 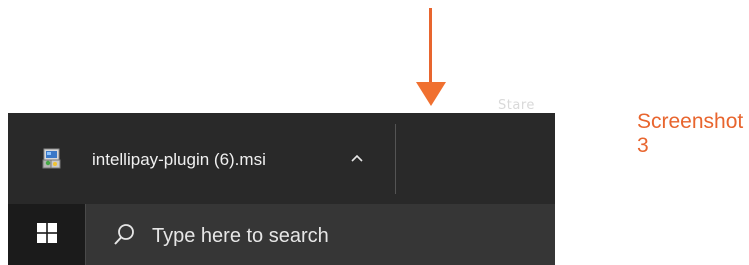 I want to click on download-bar-divider, so click(x=395, y=159).